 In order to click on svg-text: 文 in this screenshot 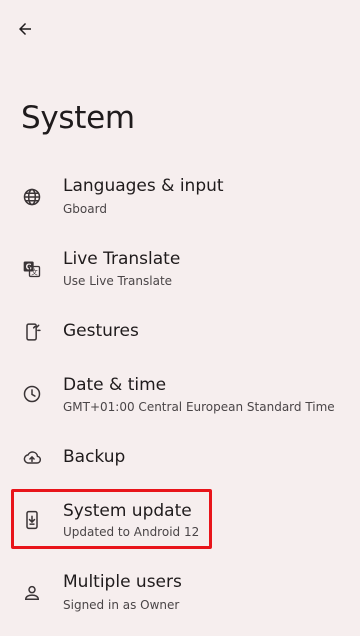, I will do `click(34, 271)`.